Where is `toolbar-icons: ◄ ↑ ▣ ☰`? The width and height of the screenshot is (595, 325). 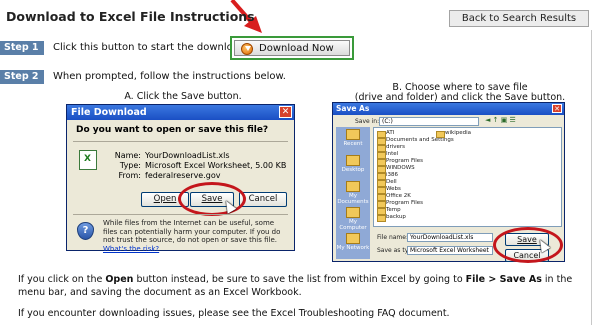
toolbar-icons: ◄ ↑ ▣ ☰ is located at coordinates (500, 120).